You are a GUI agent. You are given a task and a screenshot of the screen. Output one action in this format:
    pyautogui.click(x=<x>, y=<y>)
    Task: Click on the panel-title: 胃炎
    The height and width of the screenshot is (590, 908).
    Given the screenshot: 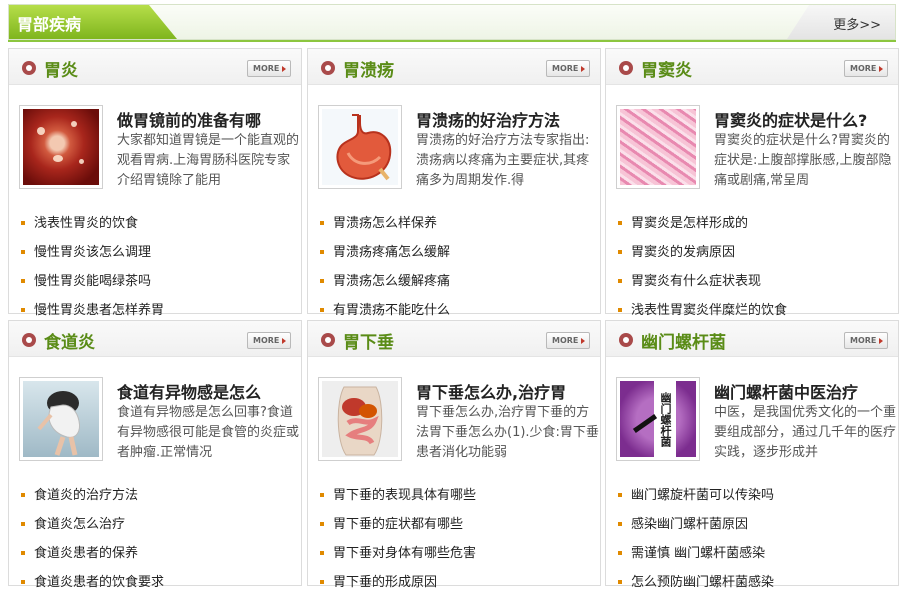 What is the action you would take?
    pyautogui.click(x=61, y=68)
    